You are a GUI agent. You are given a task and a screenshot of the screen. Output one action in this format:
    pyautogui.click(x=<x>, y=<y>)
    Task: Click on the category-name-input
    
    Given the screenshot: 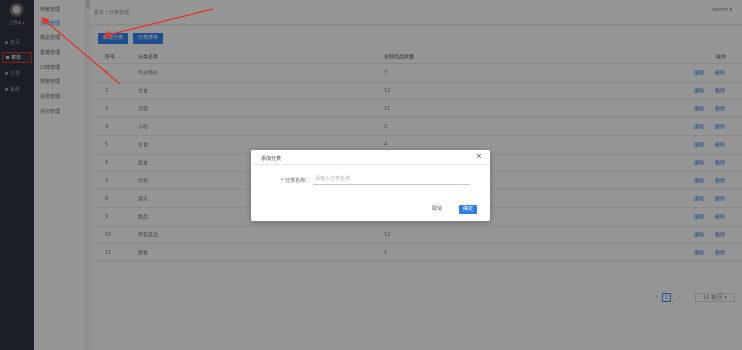 What is the action you would take?
    pyautogui.click(x=391, y=179)
    